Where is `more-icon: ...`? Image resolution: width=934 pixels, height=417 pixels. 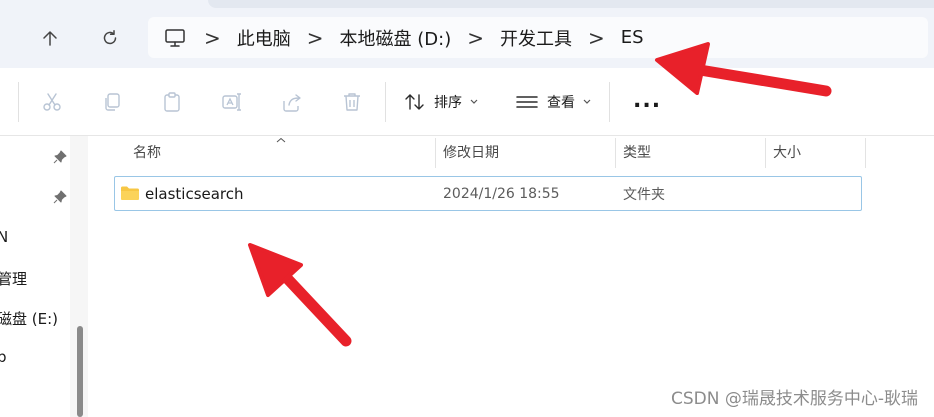
more-icon: ... is located at coordinates (647, 100).